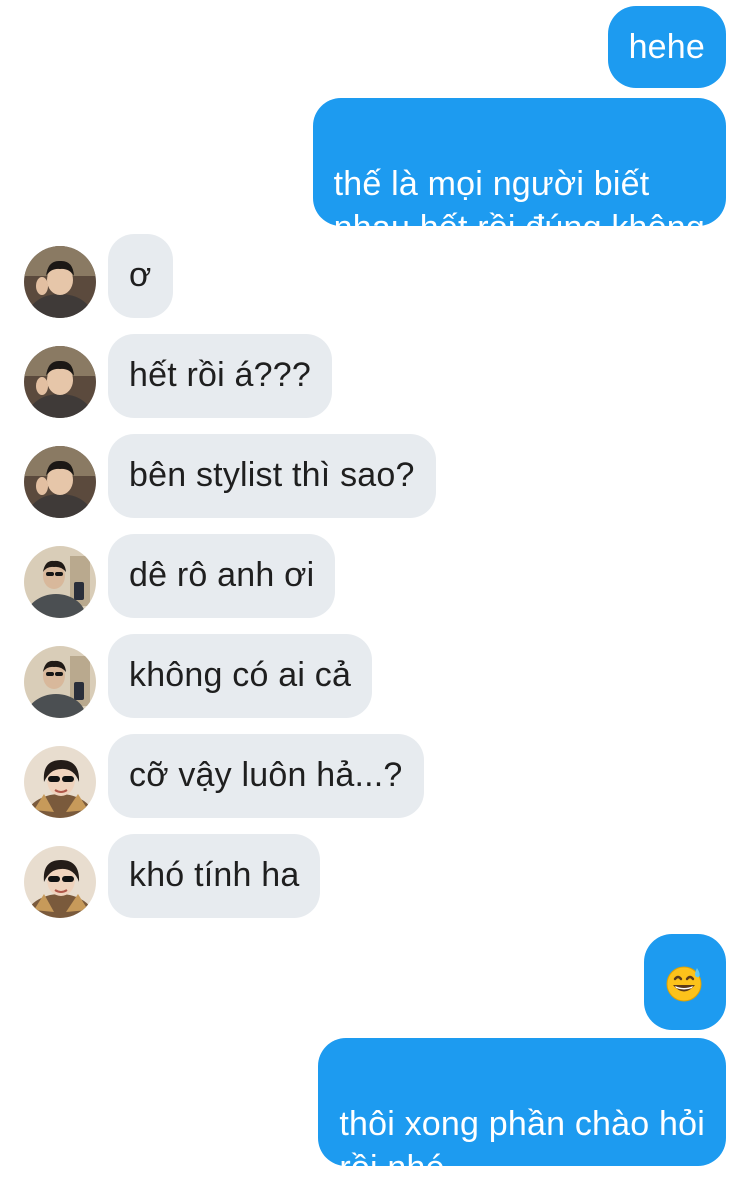  I want to click on message-text: không có ai cả, so click(240, 675).